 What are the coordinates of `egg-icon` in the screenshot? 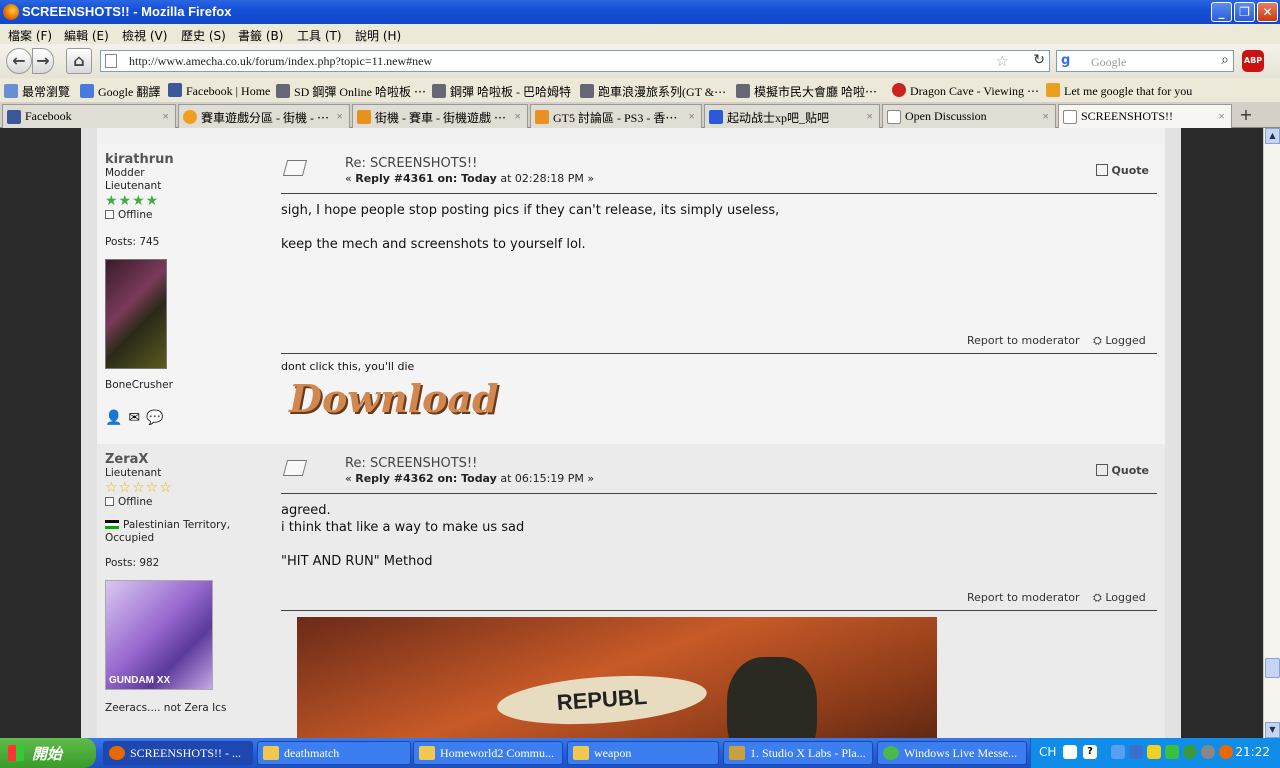 It's located at (899, 90).